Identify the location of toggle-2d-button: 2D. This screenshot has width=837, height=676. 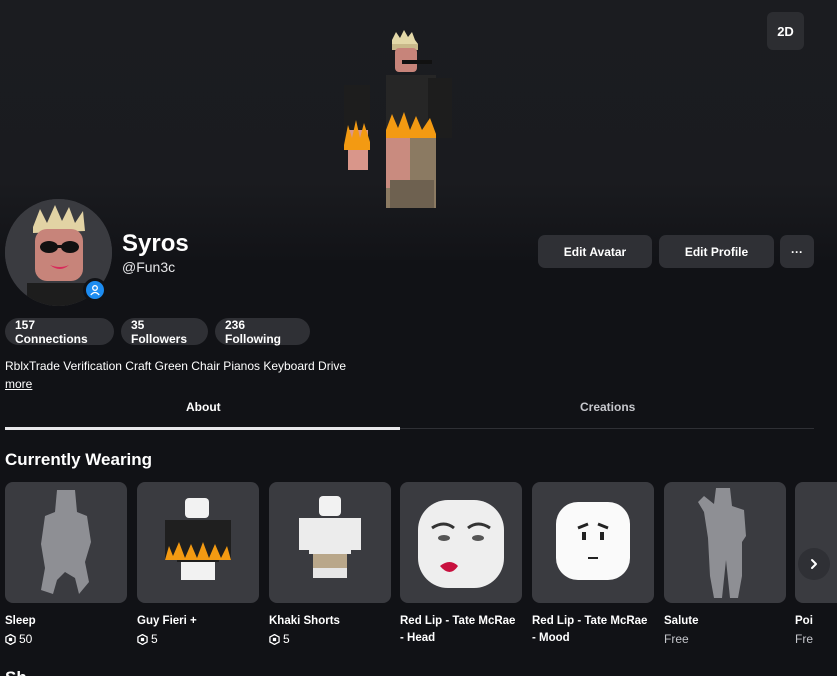
(785, 31).